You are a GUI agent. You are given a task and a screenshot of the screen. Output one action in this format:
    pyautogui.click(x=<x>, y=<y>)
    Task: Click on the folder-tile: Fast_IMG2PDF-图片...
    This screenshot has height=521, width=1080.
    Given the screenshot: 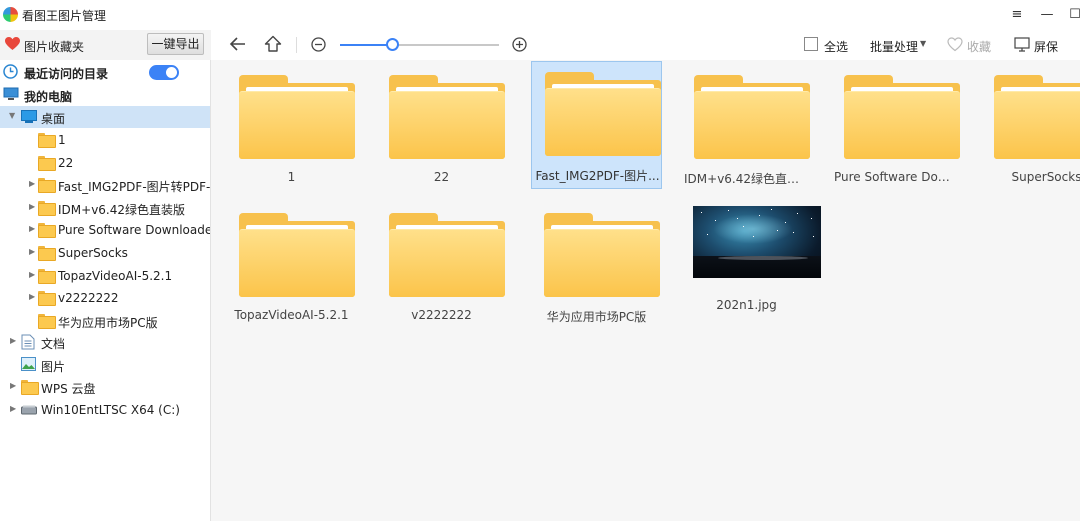 What is the action you would take?
    pyautogui.click(x=596, y=125)
    